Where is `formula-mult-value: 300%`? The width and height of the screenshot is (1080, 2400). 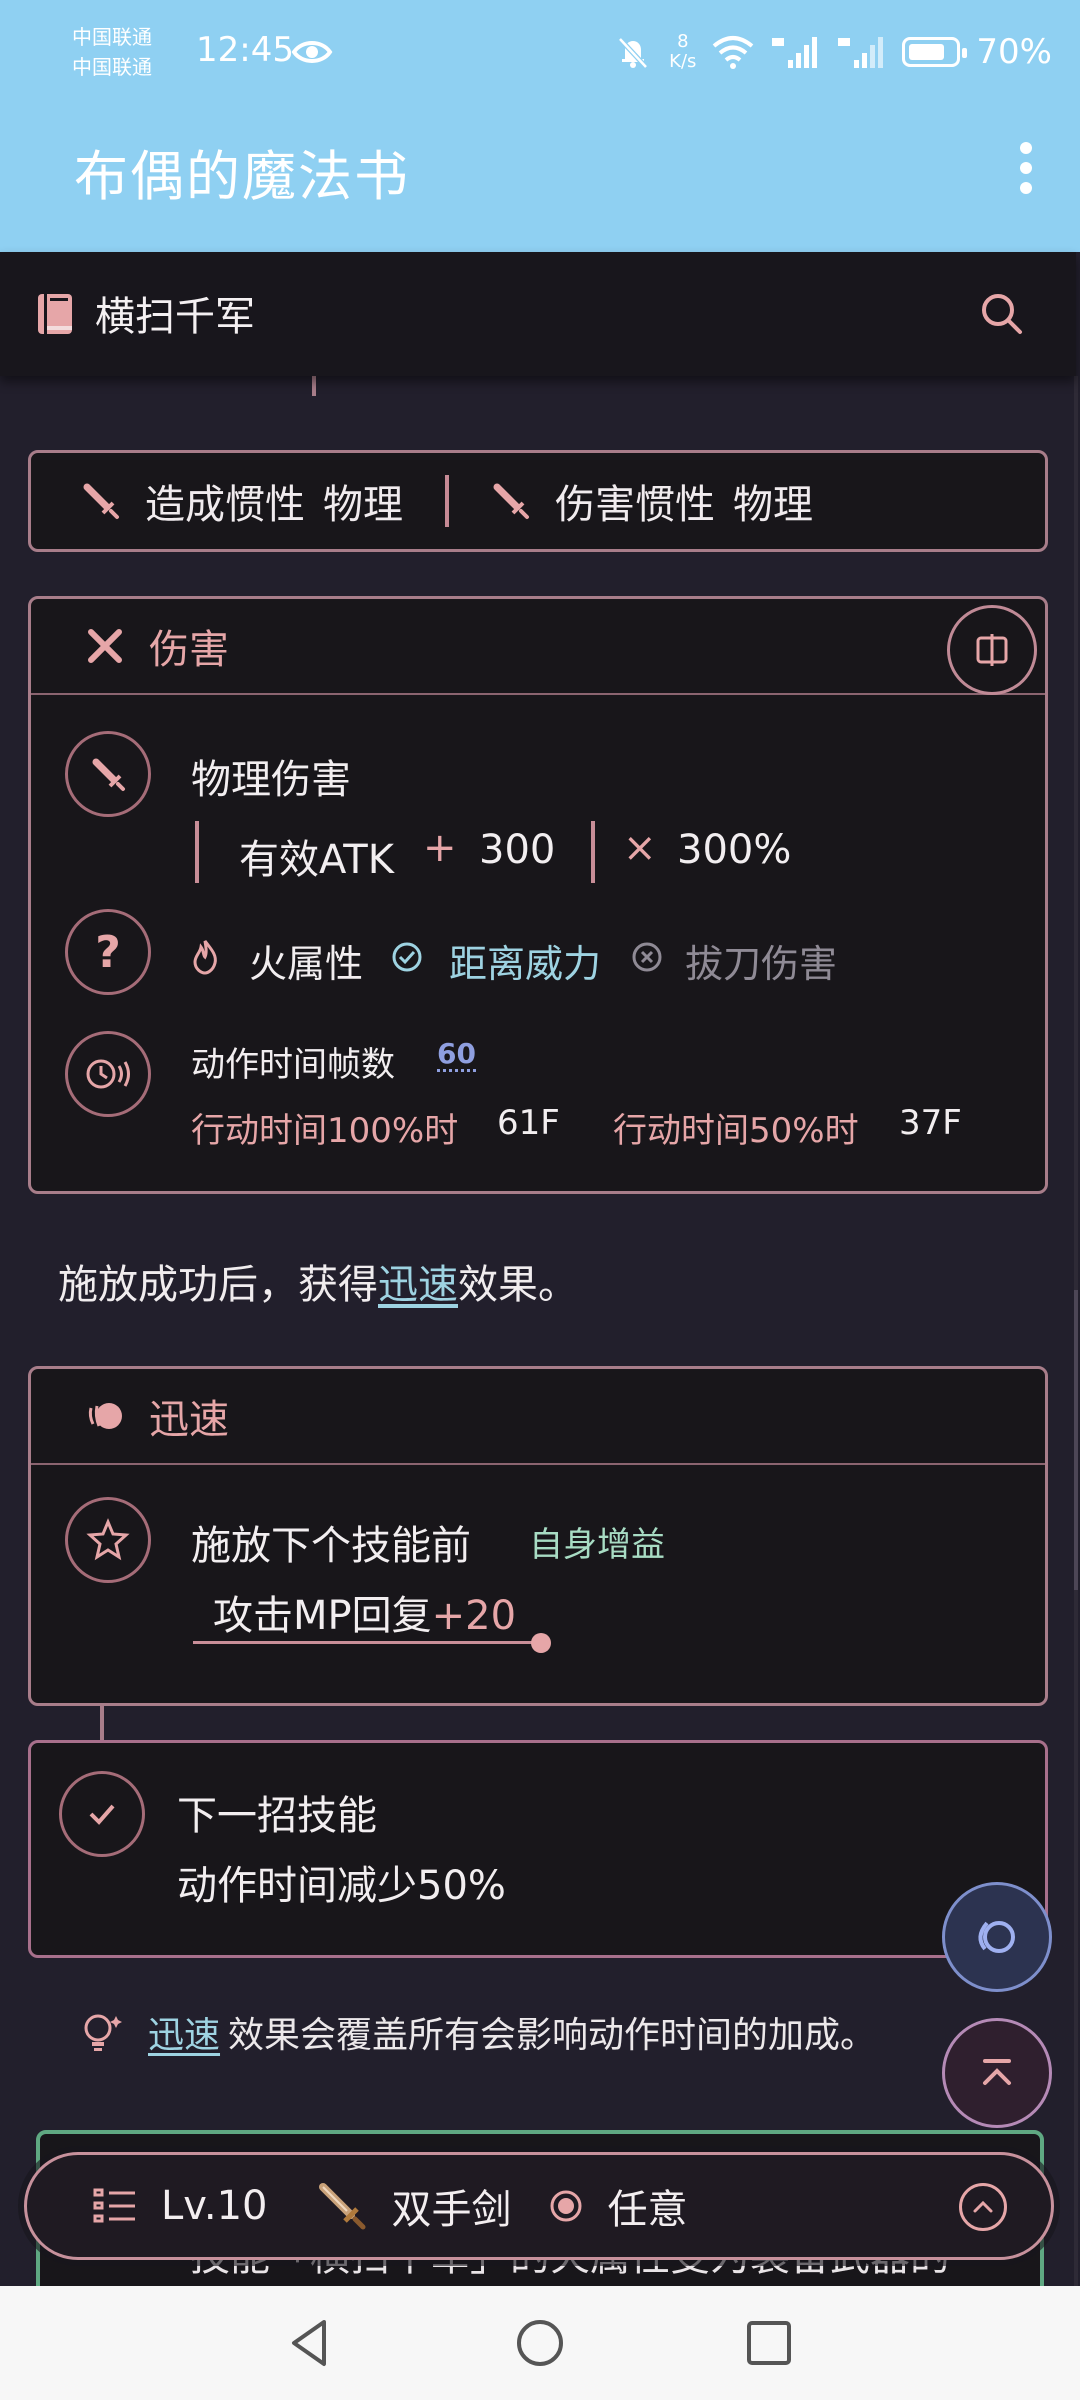 formula-mult-value: 300% is located at coordinates (734, 850).